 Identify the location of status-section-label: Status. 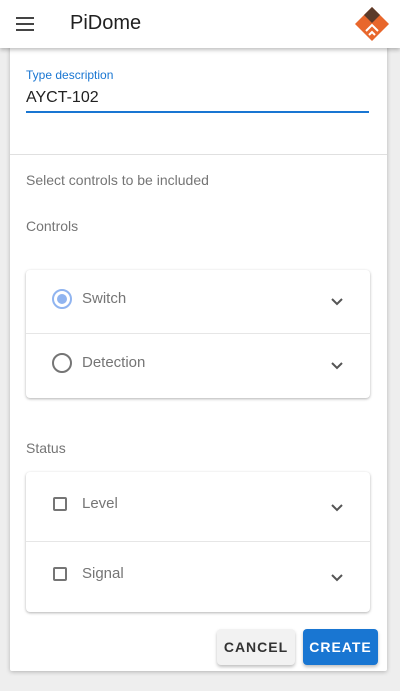
(46, 448).